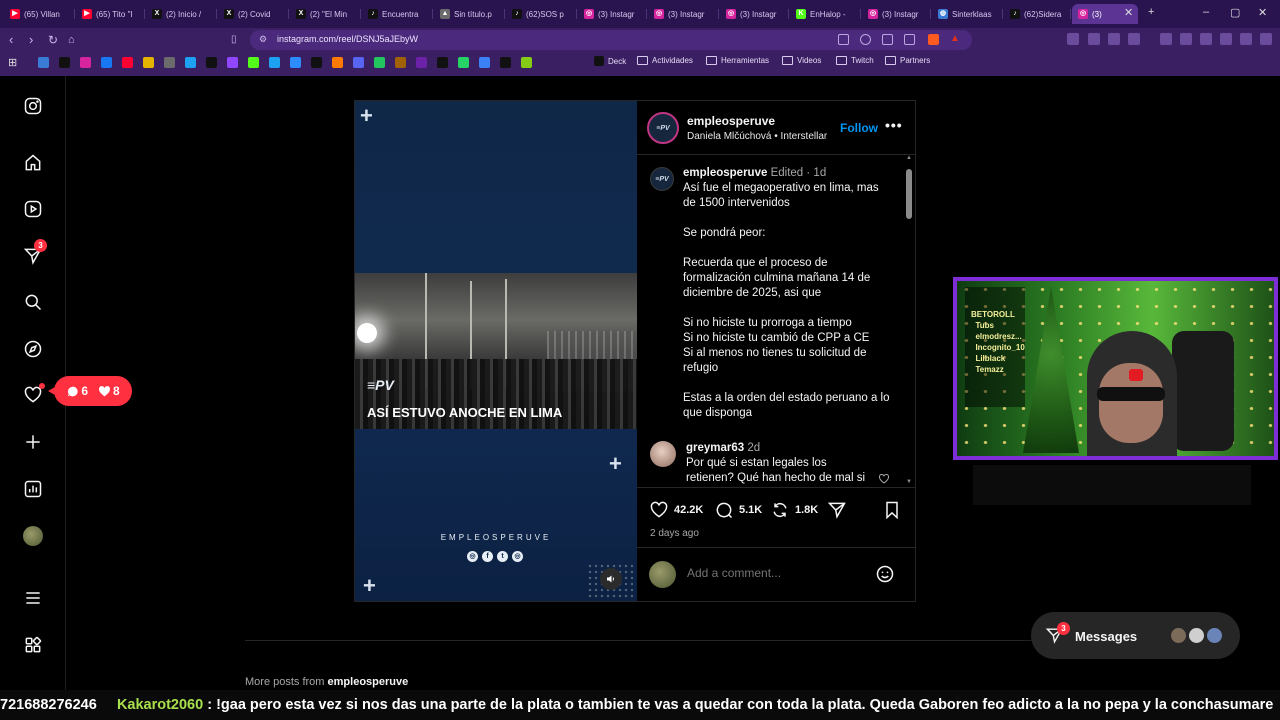 Image resolution: width=1280 pixels, height=720 pixels. Describe the element at coordinates (824, 14) in the screenshot. I see `browser-tab: K EnHalop -` at that location.